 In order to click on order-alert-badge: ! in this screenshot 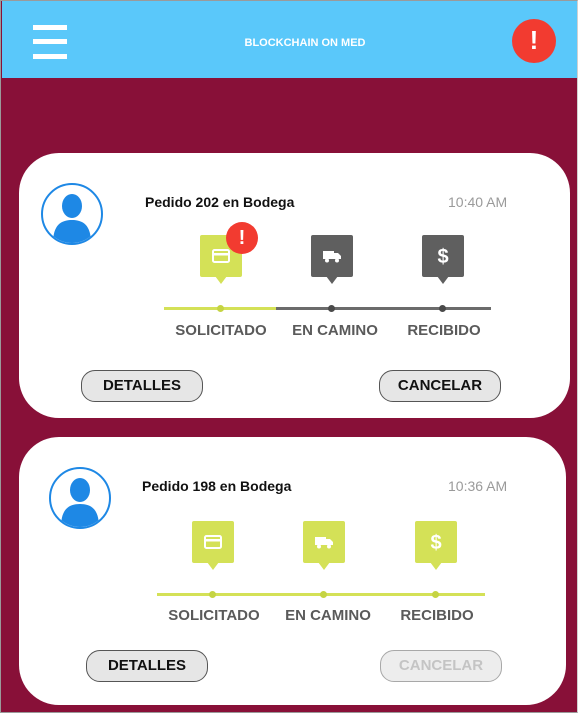, I will do `click(242, 238)`.